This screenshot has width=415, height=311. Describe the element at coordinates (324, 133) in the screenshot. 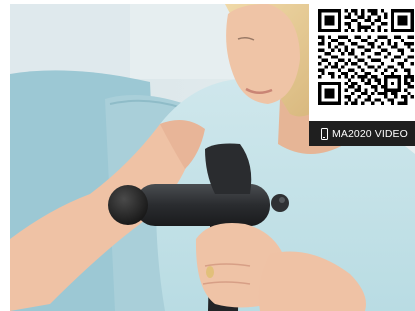

I see `phone-icon` at that location.